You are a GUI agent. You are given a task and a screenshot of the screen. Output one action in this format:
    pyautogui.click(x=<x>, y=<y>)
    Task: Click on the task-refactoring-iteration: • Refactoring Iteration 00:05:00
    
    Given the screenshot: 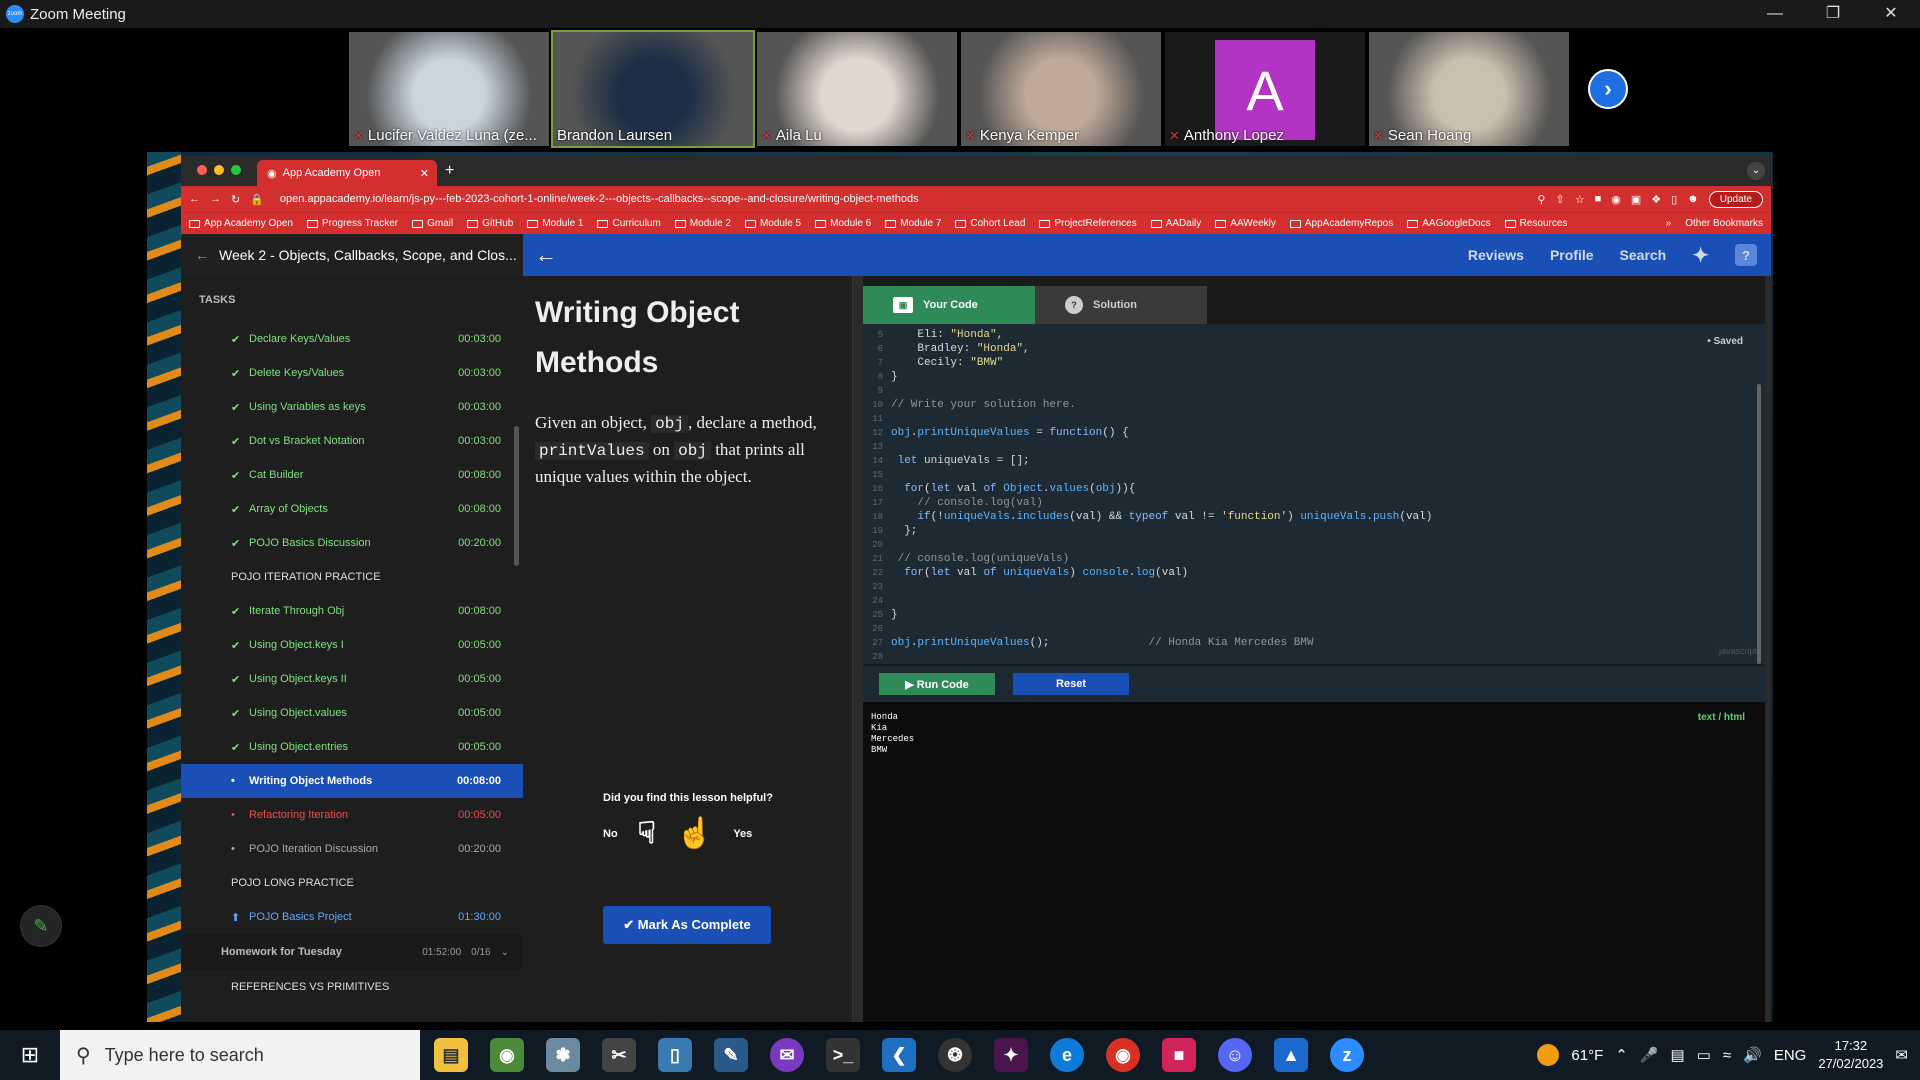 What is the action you would take?
    pyautogui.click(x=352, y=815)
    